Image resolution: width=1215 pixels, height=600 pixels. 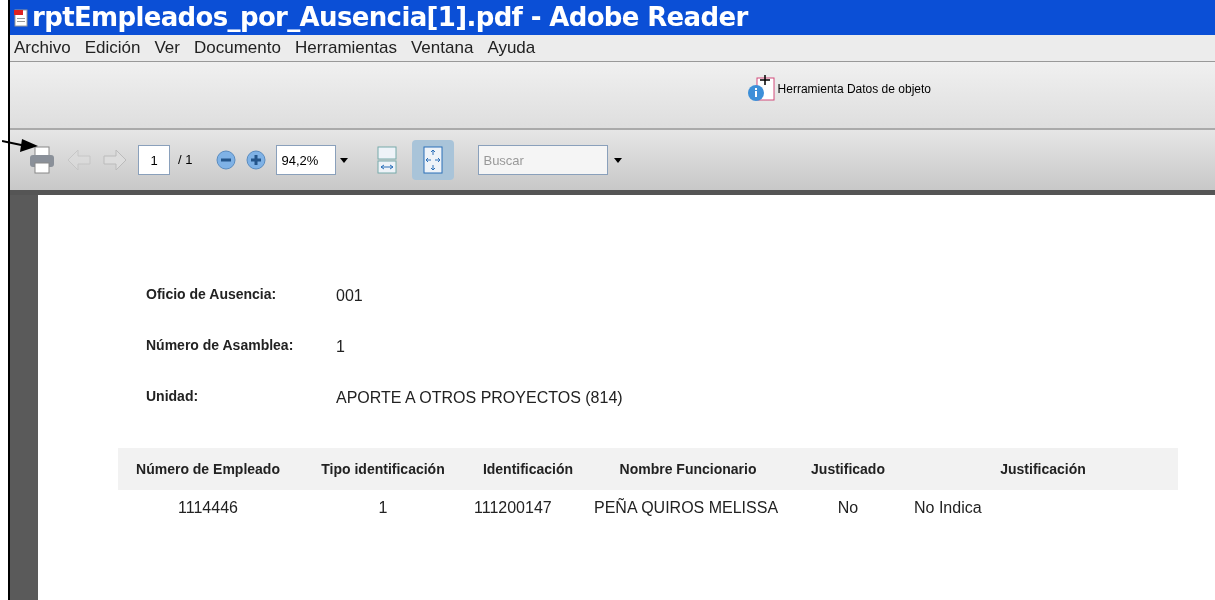 I want to click on fit-page-icon, so click(x=433, y=160).